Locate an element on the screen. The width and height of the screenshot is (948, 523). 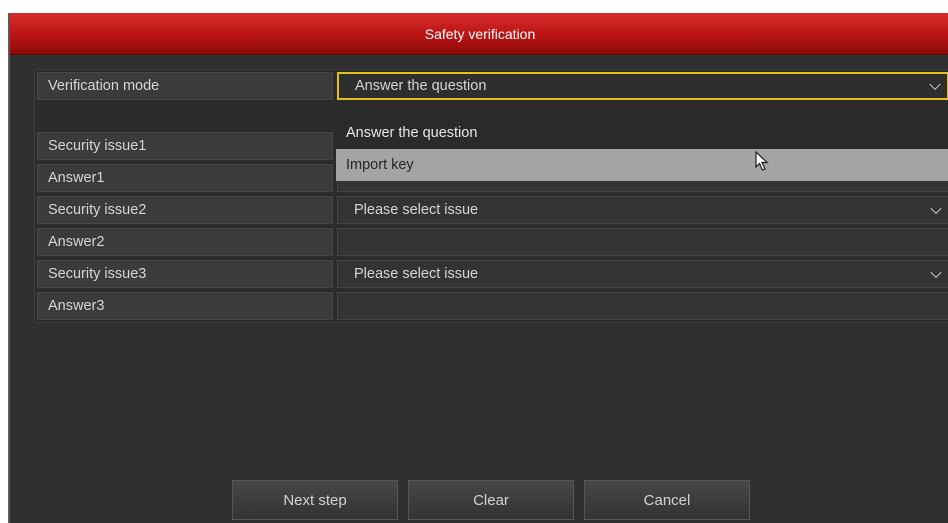
verification-mode-row: Verification mode Answer the question is located at coordinates (491, 86).